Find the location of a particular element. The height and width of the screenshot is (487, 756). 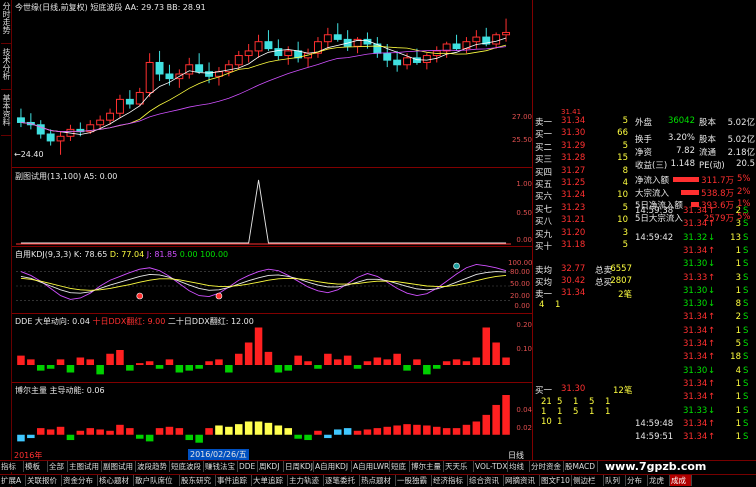

tab-tabs_row1-12: A自用LWR is located at coordinates (371, 466).